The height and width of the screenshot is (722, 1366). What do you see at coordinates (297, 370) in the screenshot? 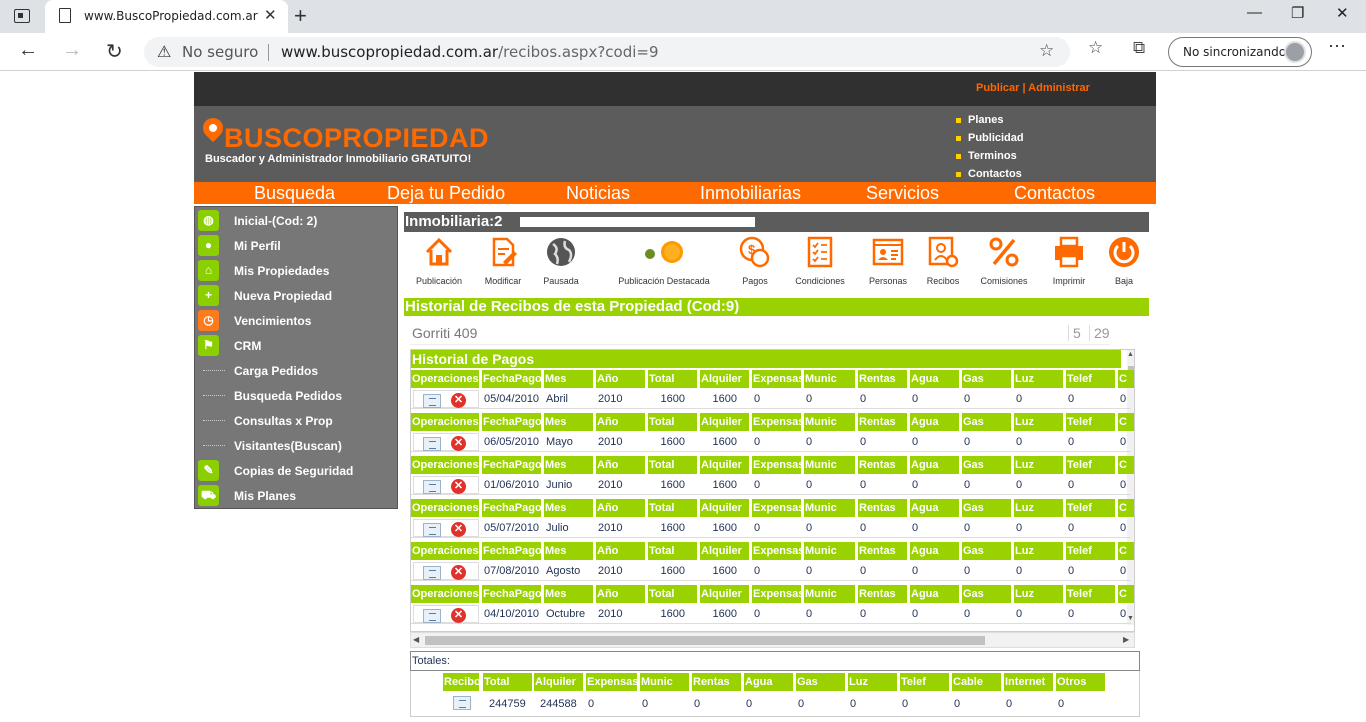
I see `sidebar-item-carga-pedidos: Carga Pedidos` at bounding box center [297, 370].